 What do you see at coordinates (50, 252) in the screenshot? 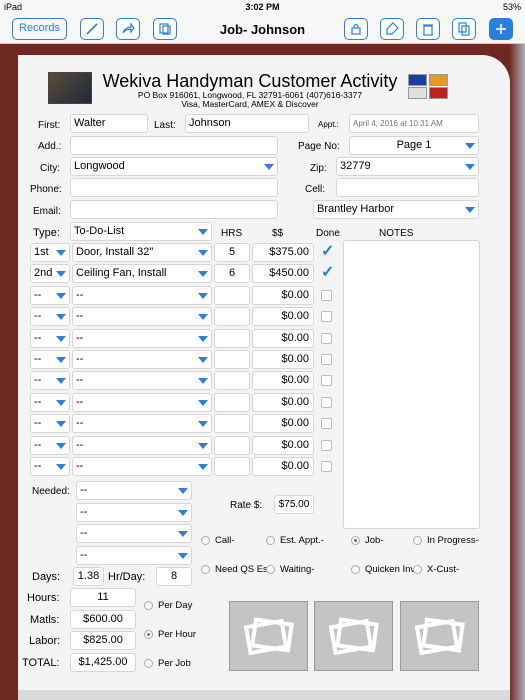
I see `priority-select: 1st` at bounding box center [50, 252].